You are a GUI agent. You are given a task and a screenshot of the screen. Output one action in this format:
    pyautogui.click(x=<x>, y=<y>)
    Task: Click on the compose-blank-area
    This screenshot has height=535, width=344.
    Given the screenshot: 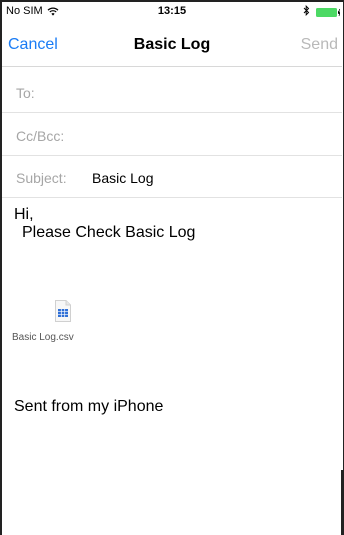 What is the action you would take?
    pyautogui.click(x=172, y=502)
    